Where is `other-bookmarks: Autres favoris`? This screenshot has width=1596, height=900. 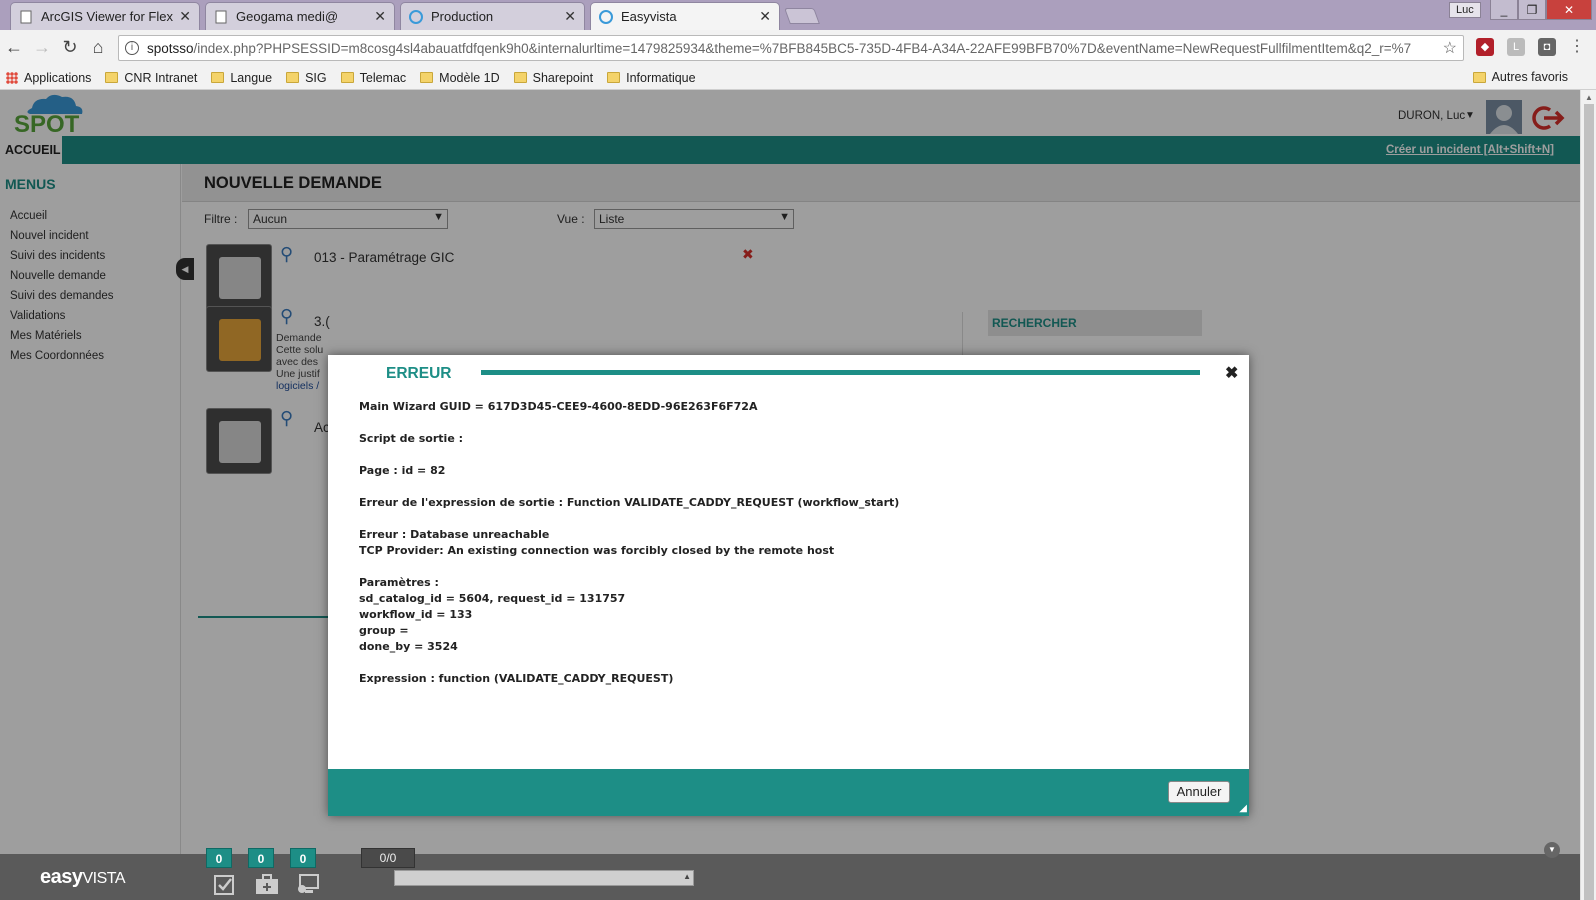 other-bookmarks: Autres favoris is located at coordinates (1520, 77).